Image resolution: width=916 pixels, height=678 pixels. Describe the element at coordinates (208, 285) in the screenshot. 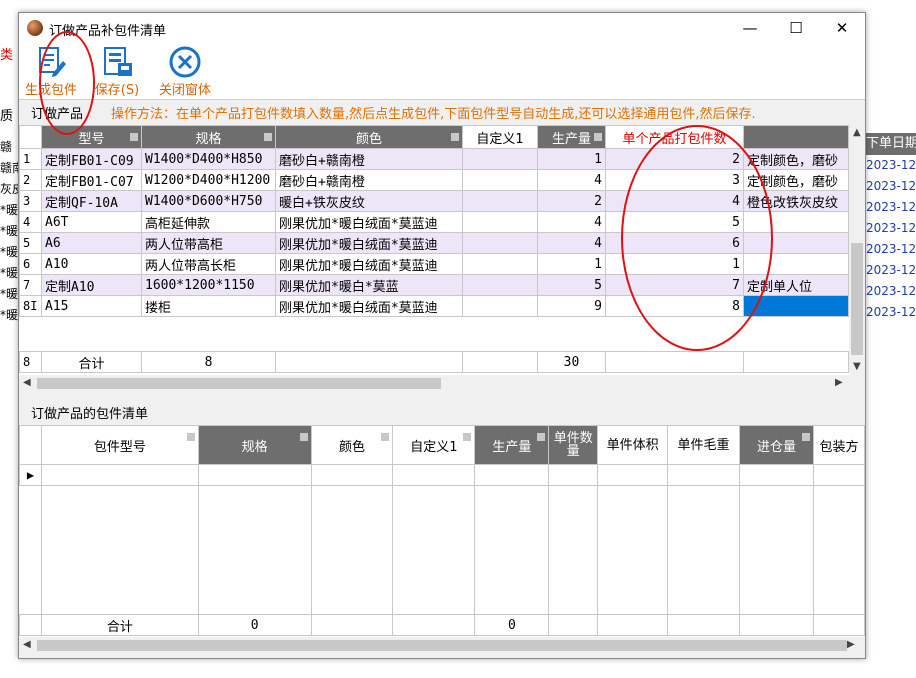

I see `cell-spec: 1600*1200*1150` at that location.